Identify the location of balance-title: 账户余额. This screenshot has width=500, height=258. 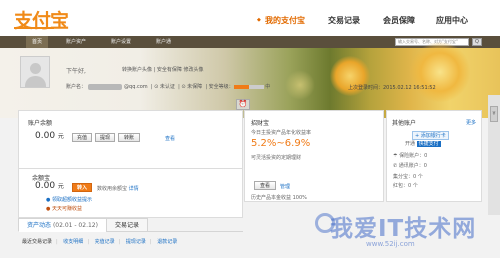
(40, 123).